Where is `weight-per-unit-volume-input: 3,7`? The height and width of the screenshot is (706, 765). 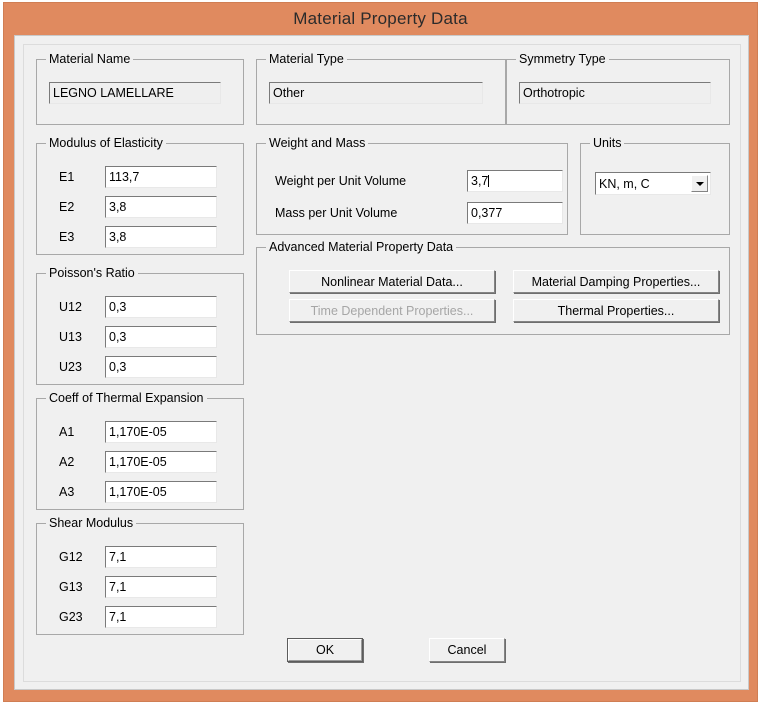 weight-per-unit-volume-input: 3,7 is located at coordinates (515, 181).